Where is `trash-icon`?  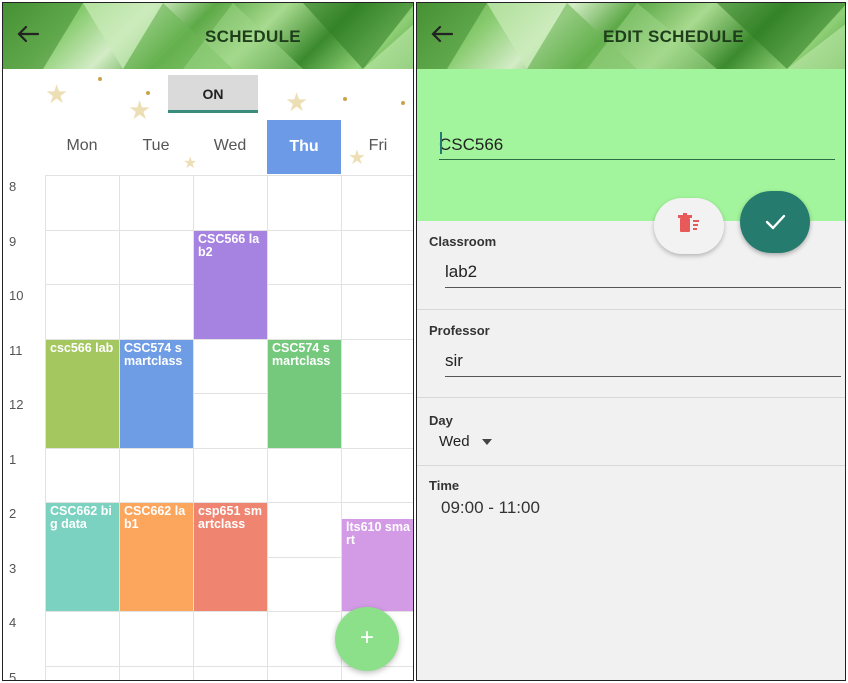 trash-icon is located at coordinates (688, 222).